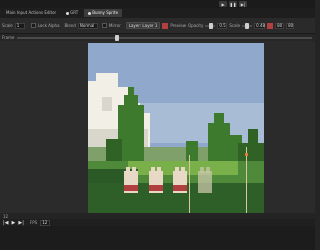 The image size is (320, 250). Describe the element at coordinates (7, 25) in the screenshot. I see `scale-label: Scale` at that location.